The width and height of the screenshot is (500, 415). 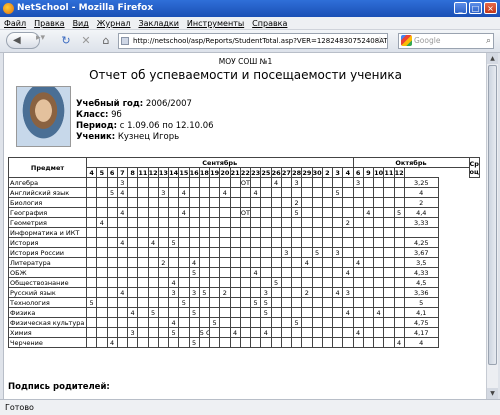 What do you see at coordinates (158, 23) in the screenshot?
I see `menu-bookmarks: Закладки` at bounding box center [158, 23].